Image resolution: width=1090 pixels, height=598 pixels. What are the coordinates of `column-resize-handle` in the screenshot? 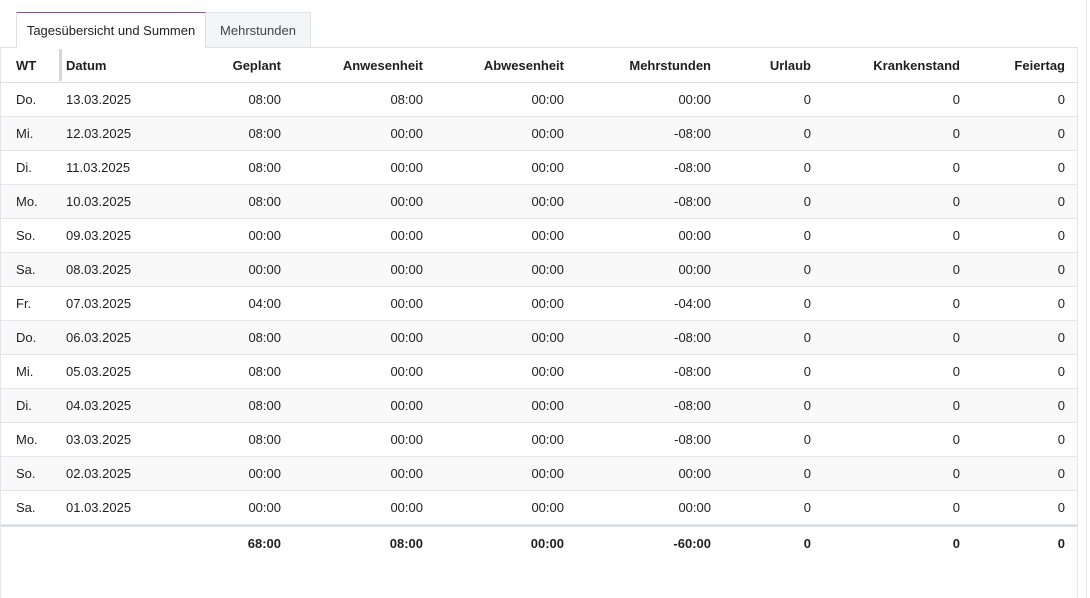 It's located at (60, 65).